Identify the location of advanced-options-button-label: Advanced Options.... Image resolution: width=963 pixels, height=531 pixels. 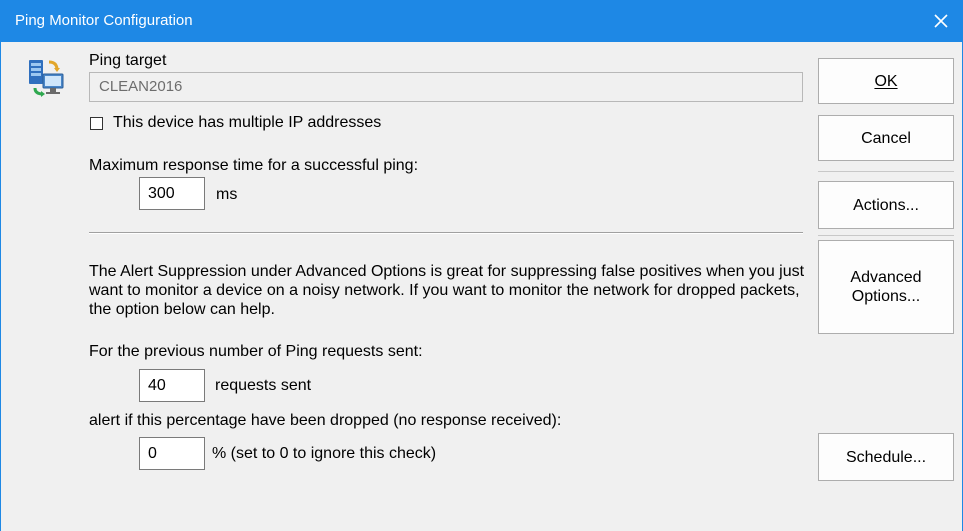
(886, 287).